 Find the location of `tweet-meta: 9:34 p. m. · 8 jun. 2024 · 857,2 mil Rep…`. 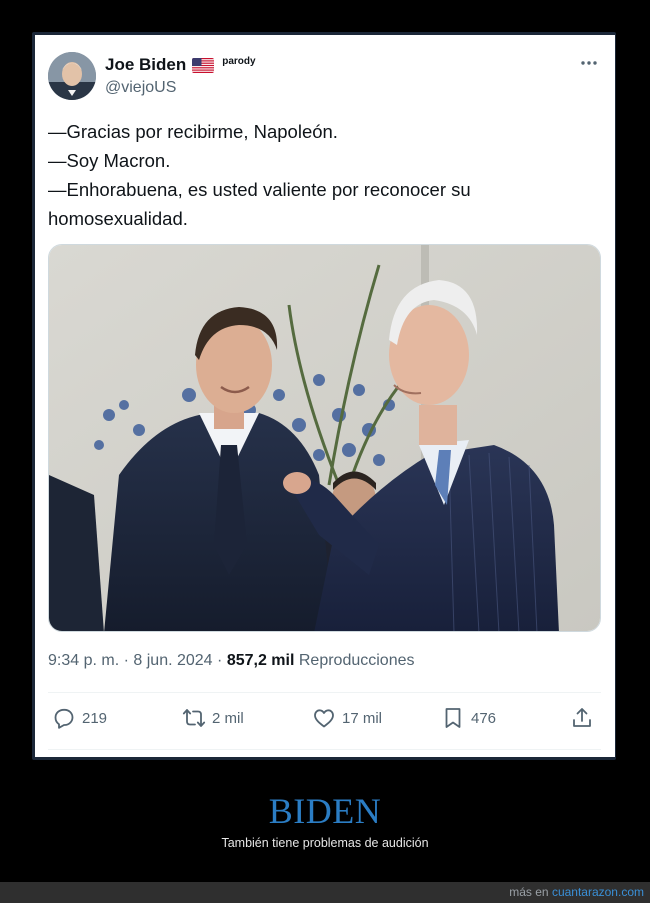

tweet-meta: 9:34 p. m. · 8 jun. 2024 · 857,2 mil Rep… is located at coordinates (231, 661).